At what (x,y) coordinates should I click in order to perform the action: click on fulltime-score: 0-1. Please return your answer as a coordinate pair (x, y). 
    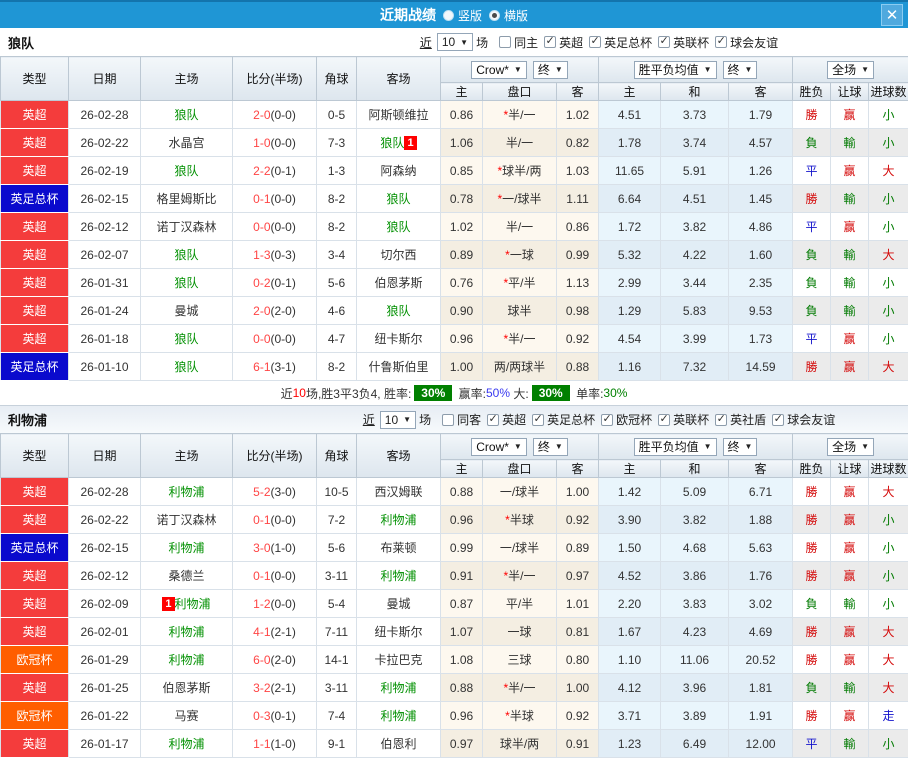
    Looking at the image, I should click on (261, 576).